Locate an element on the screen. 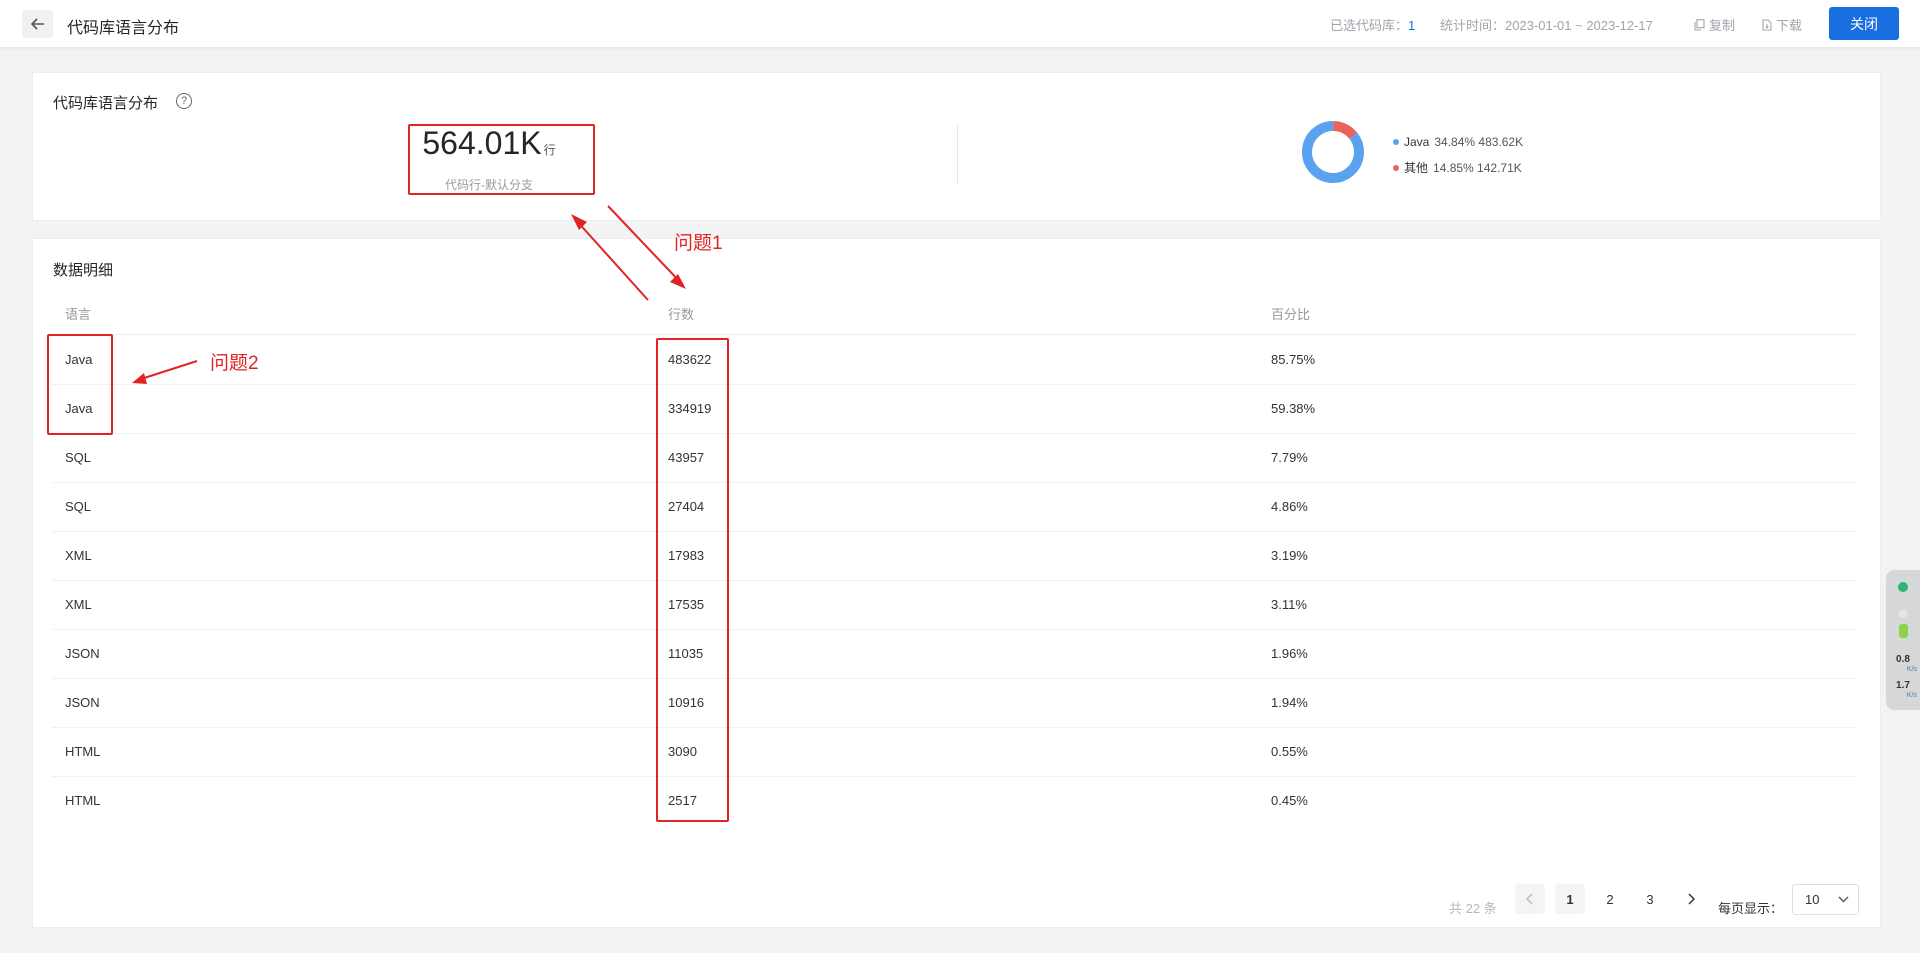 This screenshot has height=953, width=1920. annotation-arrow-to-lines is located at coordinates (646, 247).